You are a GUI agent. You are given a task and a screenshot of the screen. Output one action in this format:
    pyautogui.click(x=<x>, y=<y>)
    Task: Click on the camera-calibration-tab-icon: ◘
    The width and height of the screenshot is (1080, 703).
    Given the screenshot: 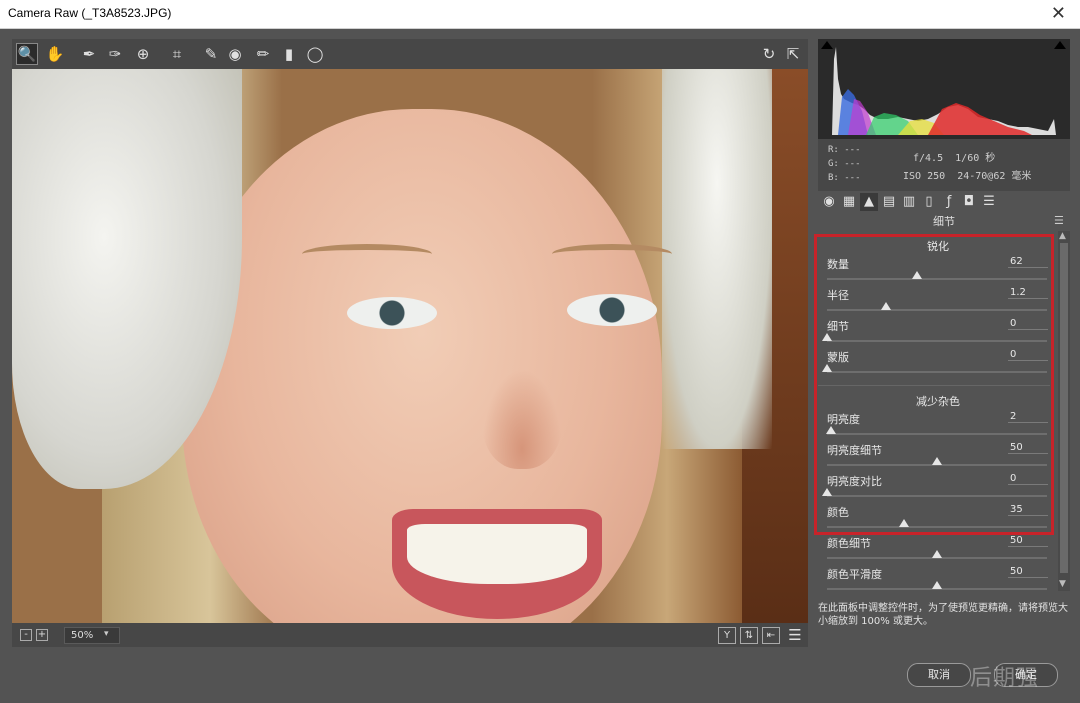 What is the action you would take?
    pyautogui.click(x=969, y=202)
    